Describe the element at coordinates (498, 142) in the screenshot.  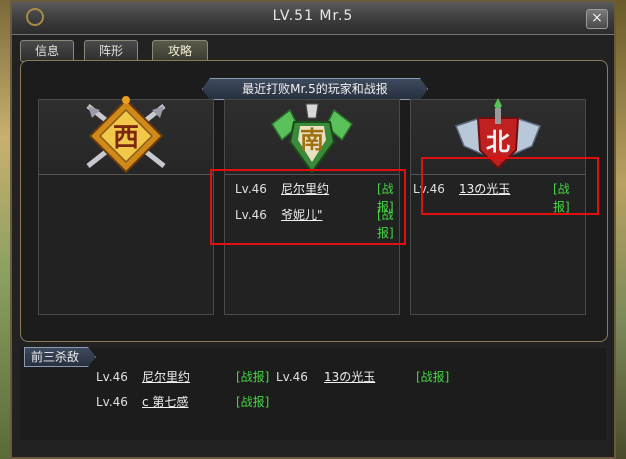
I see `north-emblem-label: 北` at that location.